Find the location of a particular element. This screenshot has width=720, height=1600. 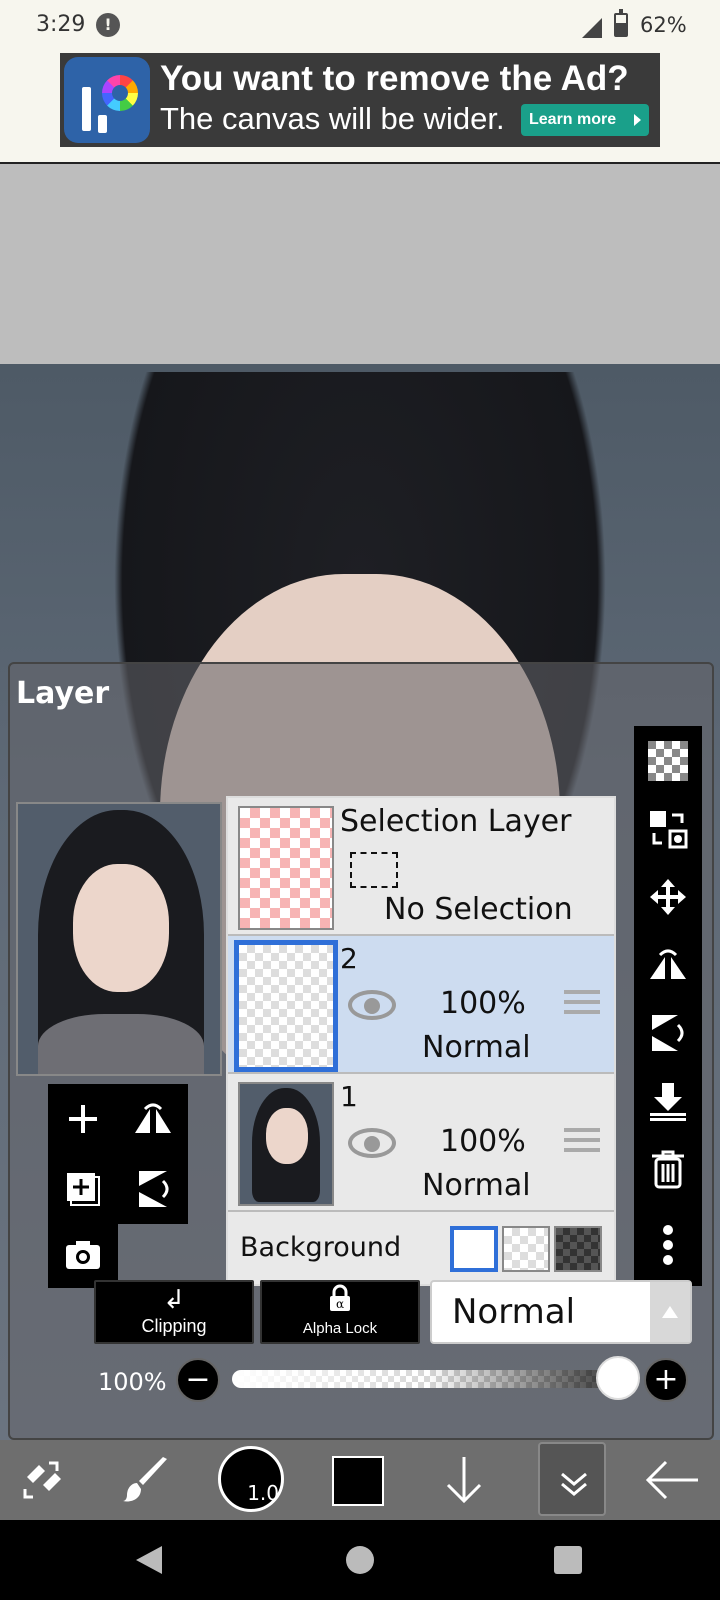

move-icon is located at coordinates (668, 897).